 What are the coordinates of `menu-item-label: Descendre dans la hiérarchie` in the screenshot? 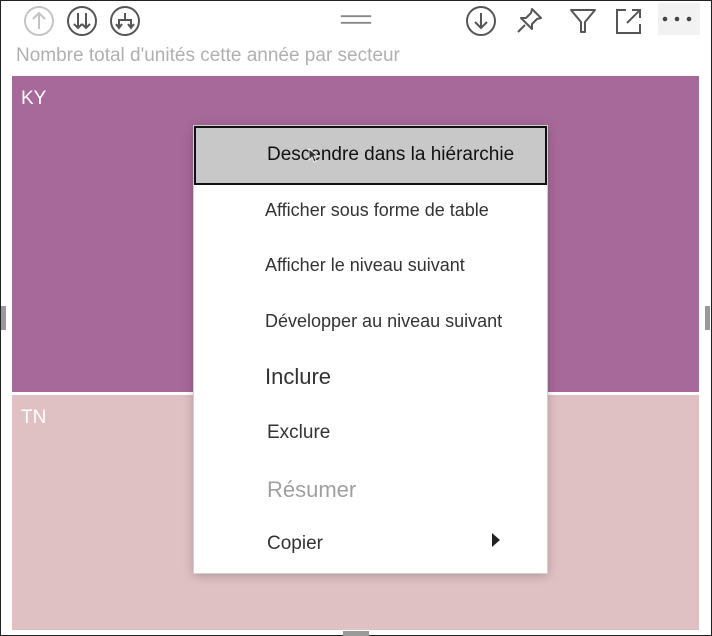 It's located at (391, 154).